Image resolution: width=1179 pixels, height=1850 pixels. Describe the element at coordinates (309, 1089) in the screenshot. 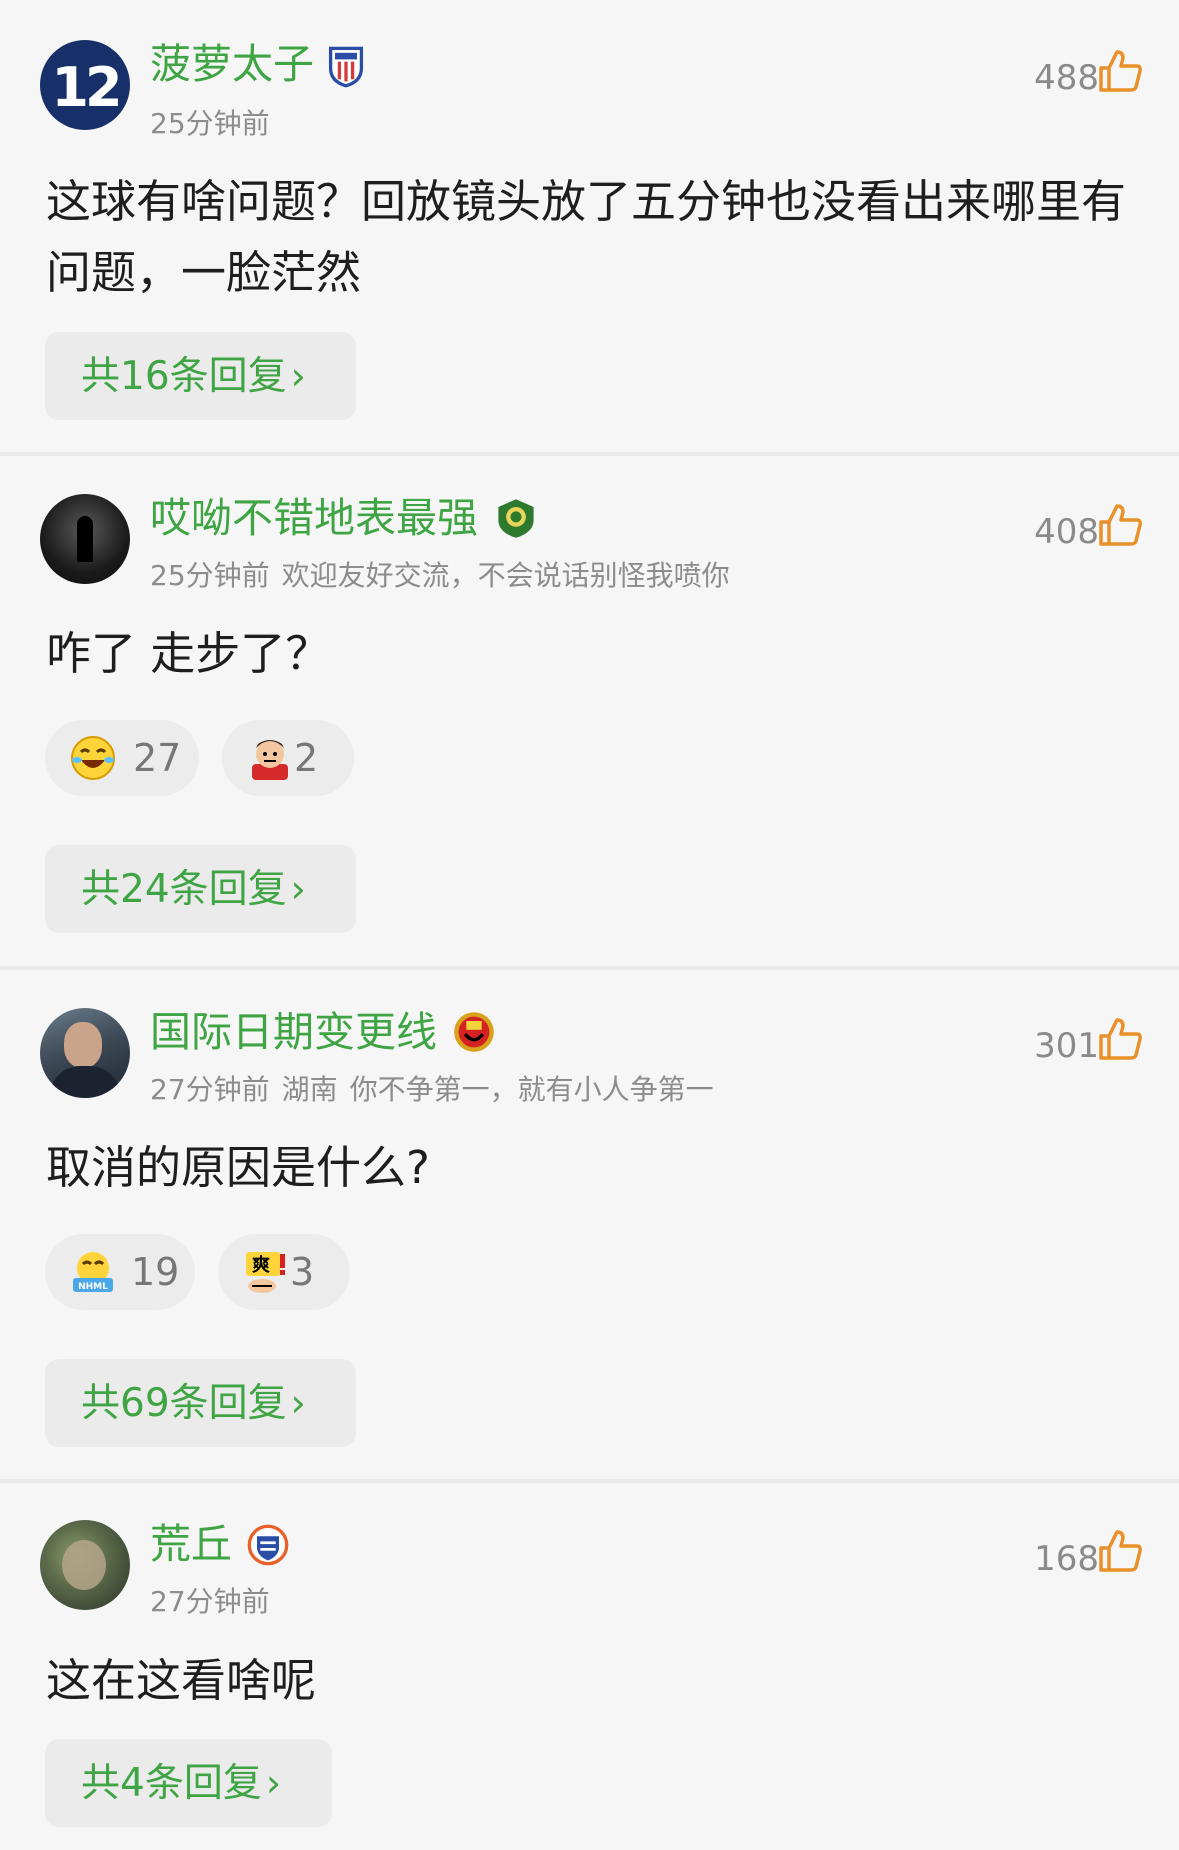

I see `user-location: 湖南` at that location.